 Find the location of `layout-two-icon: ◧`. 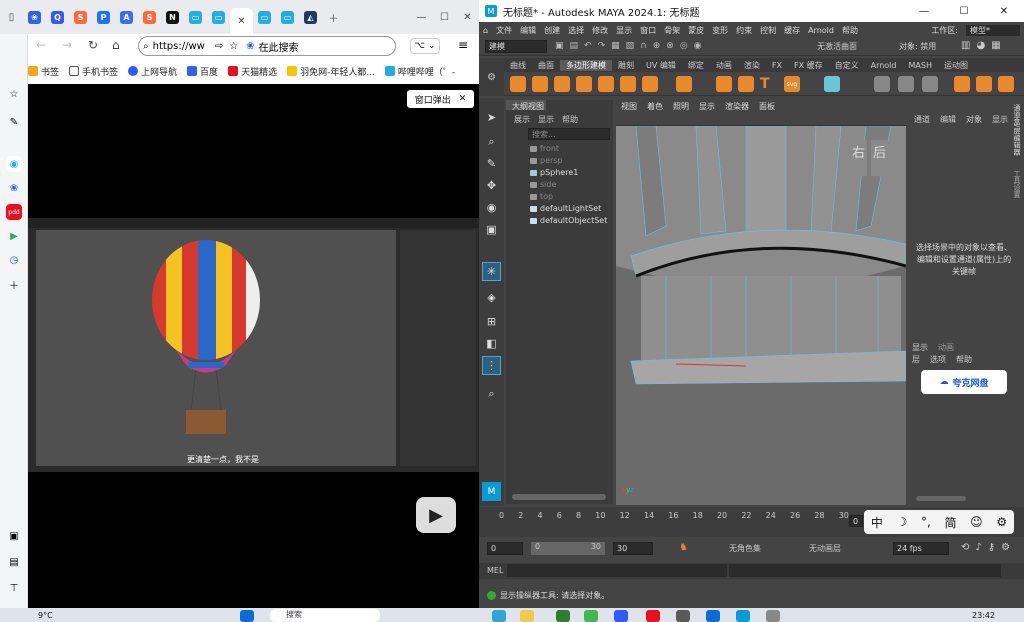

layout-two-icon: ◧ is located at coordinates (491, 343).